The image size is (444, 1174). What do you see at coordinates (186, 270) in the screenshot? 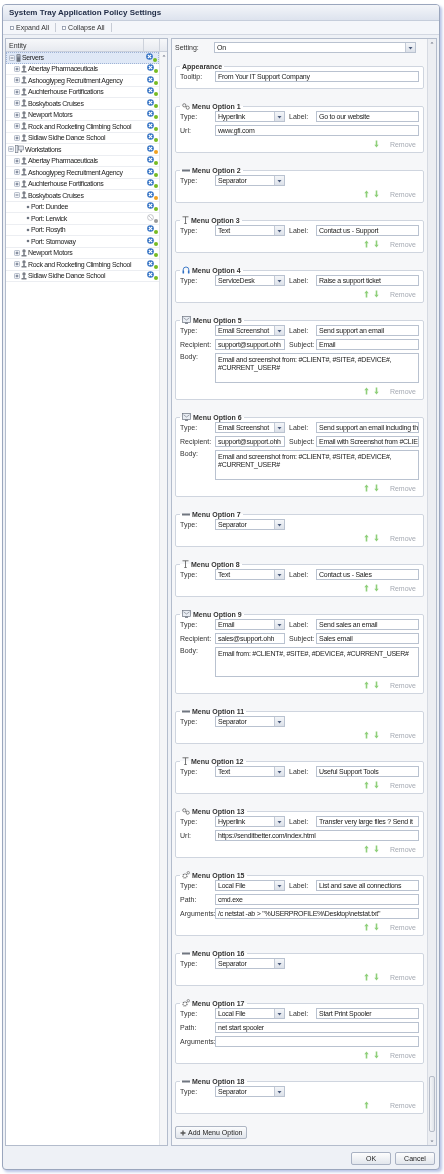
I see `headset-icon` at bounding box center [186, 270].